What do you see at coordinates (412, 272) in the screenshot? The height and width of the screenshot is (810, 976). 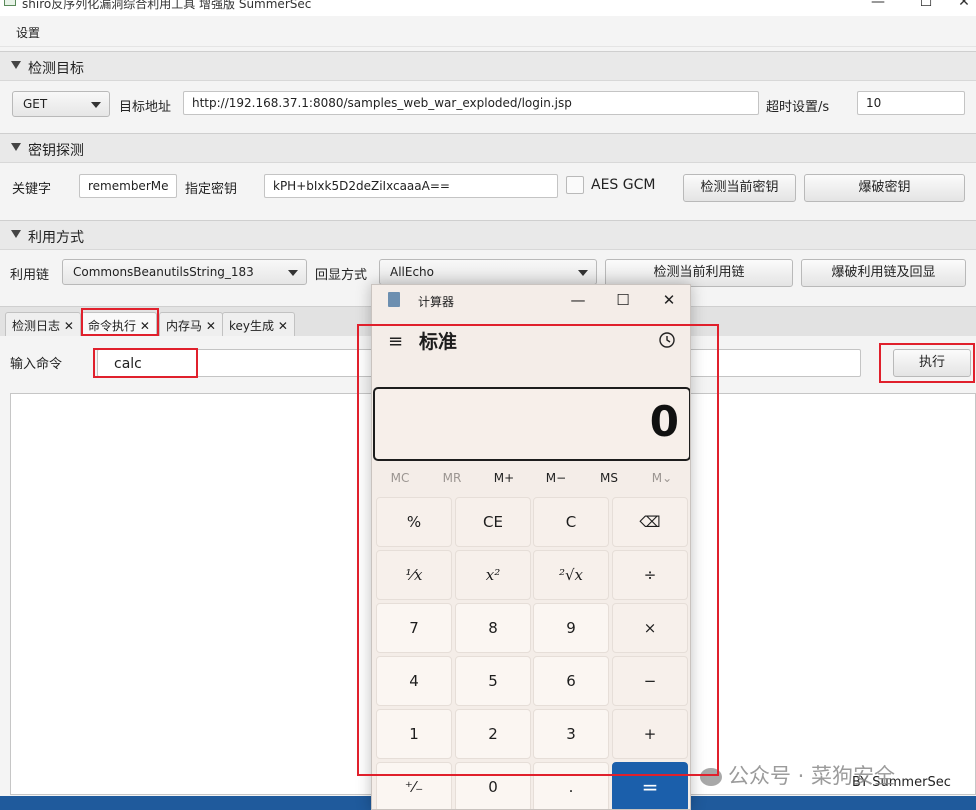 I see `echo-select-value: AllEcho` at bounding box center [412, 272].